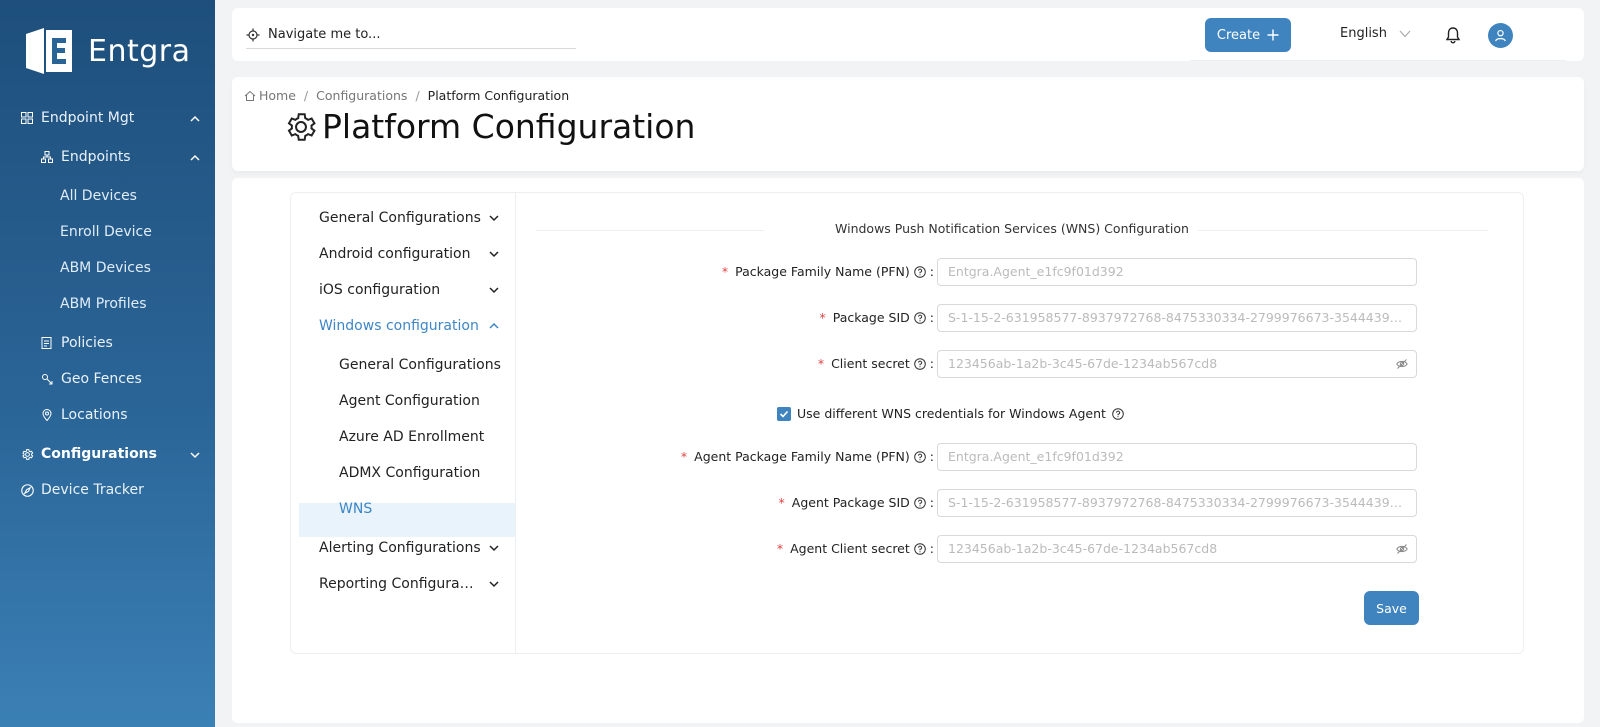  Describe the element at coordinates (49, 51) in the screenshot. I see `entgra-logo-icon` at that location.